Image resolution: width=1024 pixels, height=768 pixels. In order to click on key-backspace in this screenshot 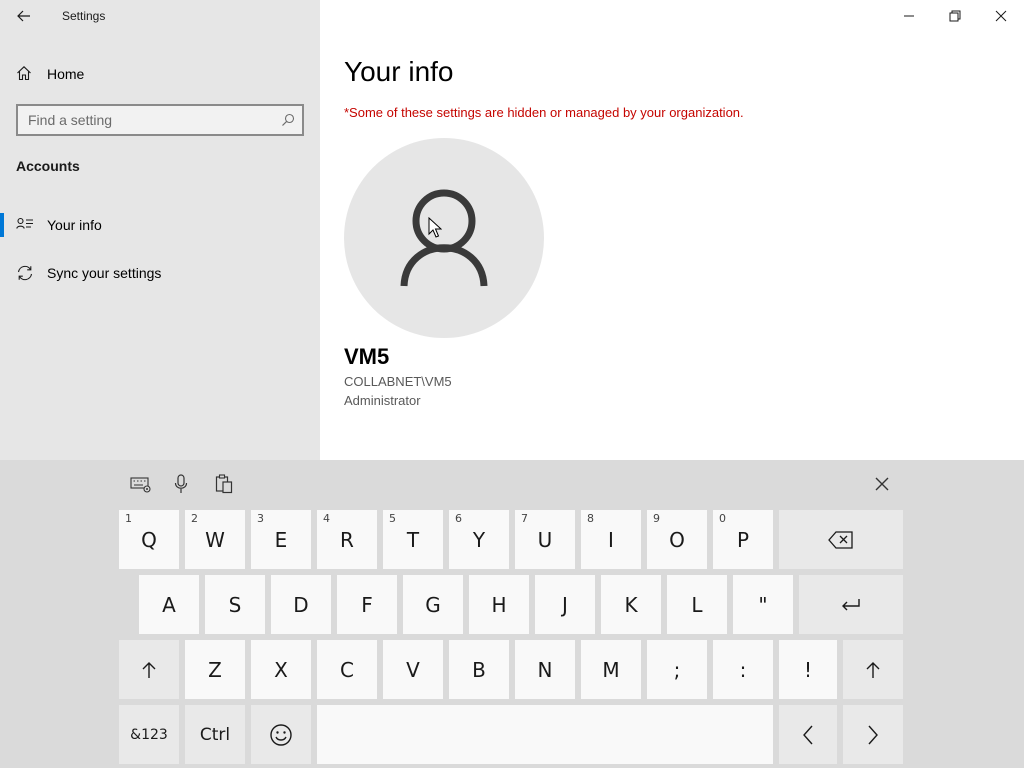, I will do `click(841, 539)`.